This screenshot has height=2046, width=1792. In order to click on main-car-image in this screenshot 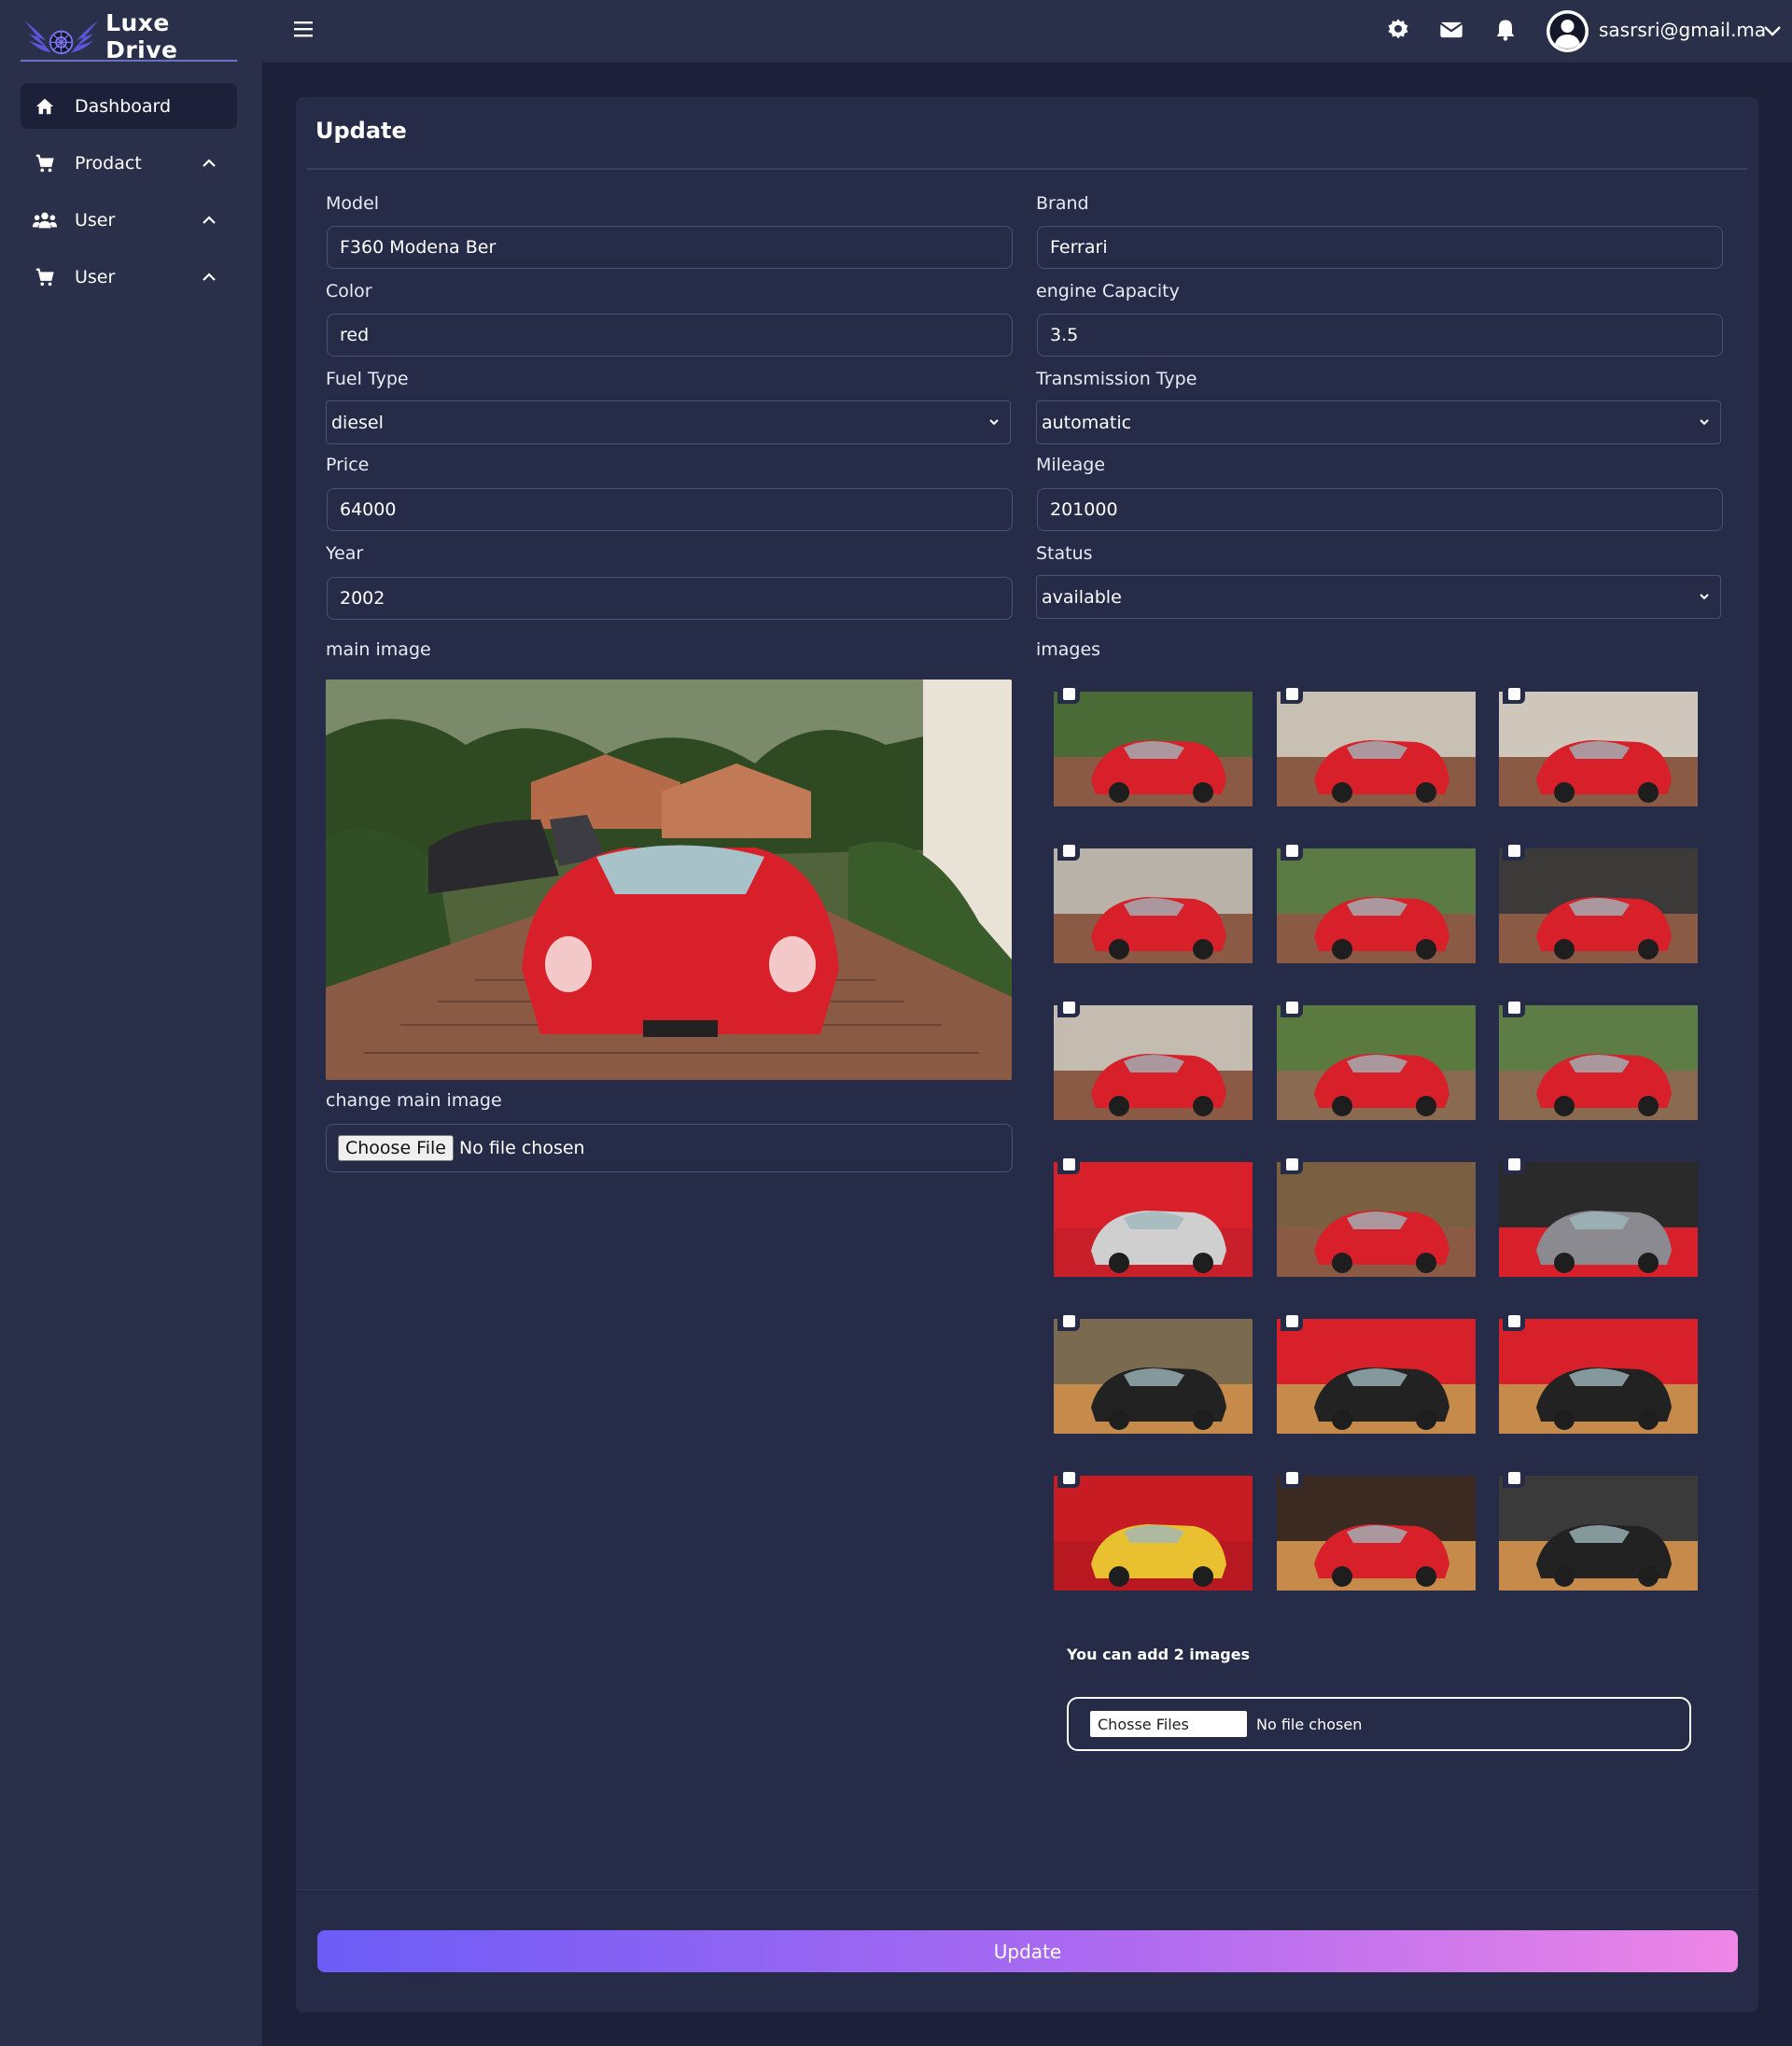, I will do `click(669, 880)`.